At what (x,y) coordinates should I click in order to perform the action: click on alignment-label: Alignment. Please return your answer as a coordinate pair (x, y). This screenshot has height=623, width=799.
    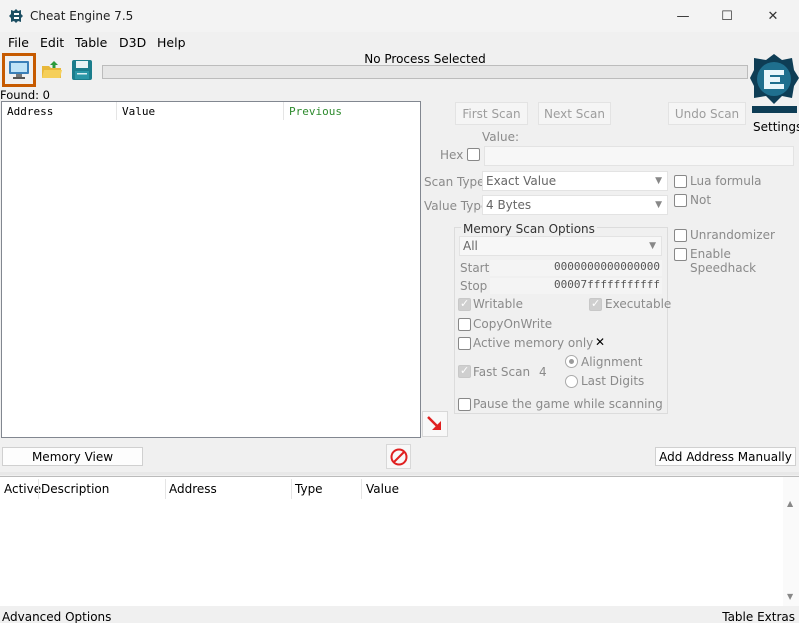
    Looking at the image, I should click on (612, 362).